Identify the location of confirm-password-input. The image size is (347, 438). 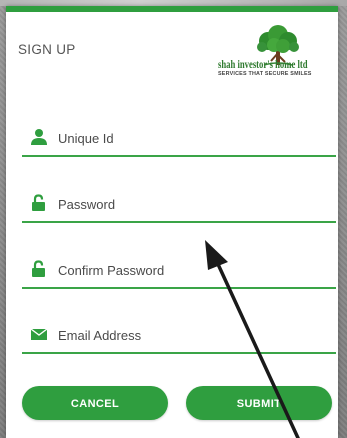
(193, 270).